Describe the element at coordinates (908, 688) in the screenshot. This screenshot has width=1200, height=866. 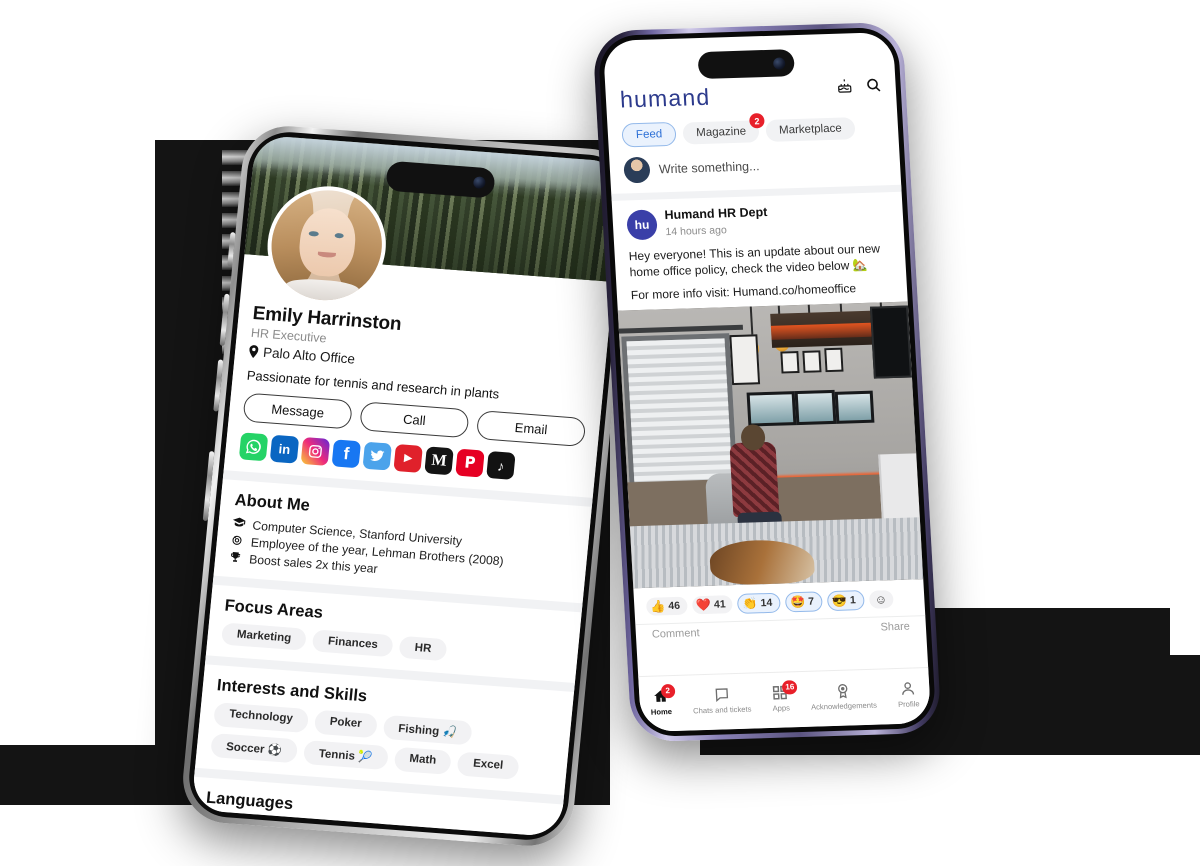
I see `person-icon` at that location.